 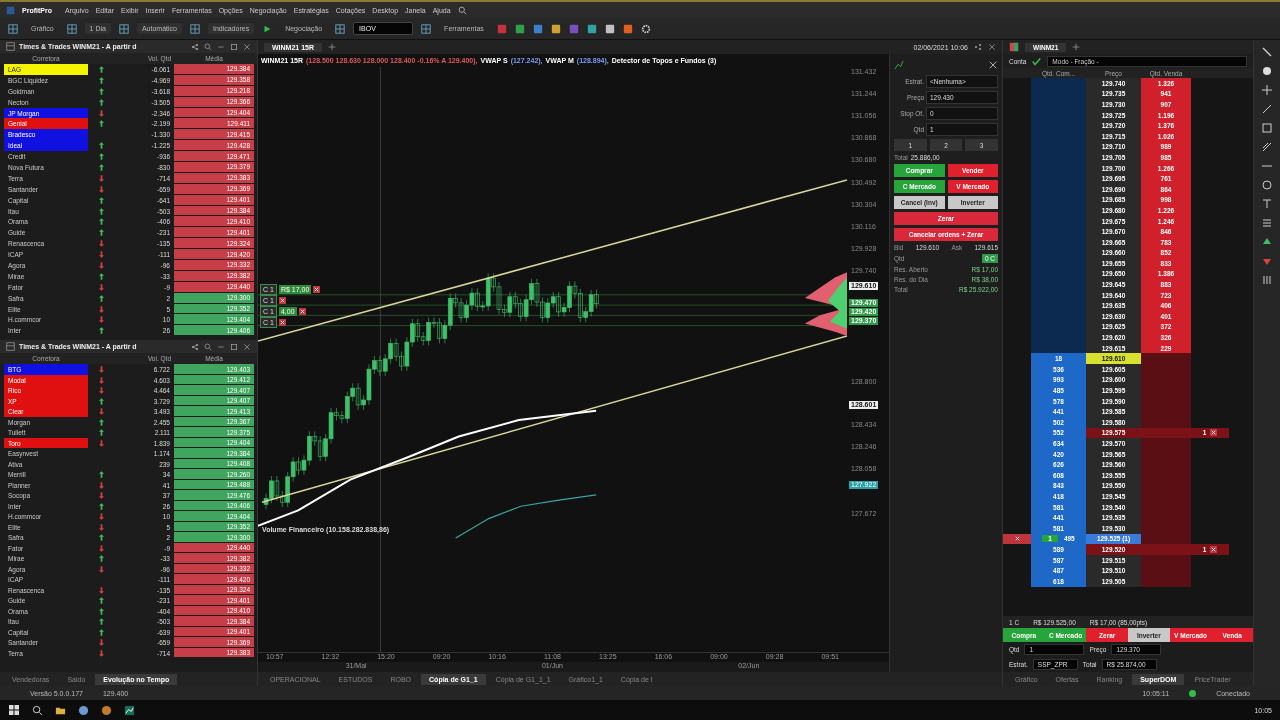 I want to click on book-icon, so click(x=1014, y=47).